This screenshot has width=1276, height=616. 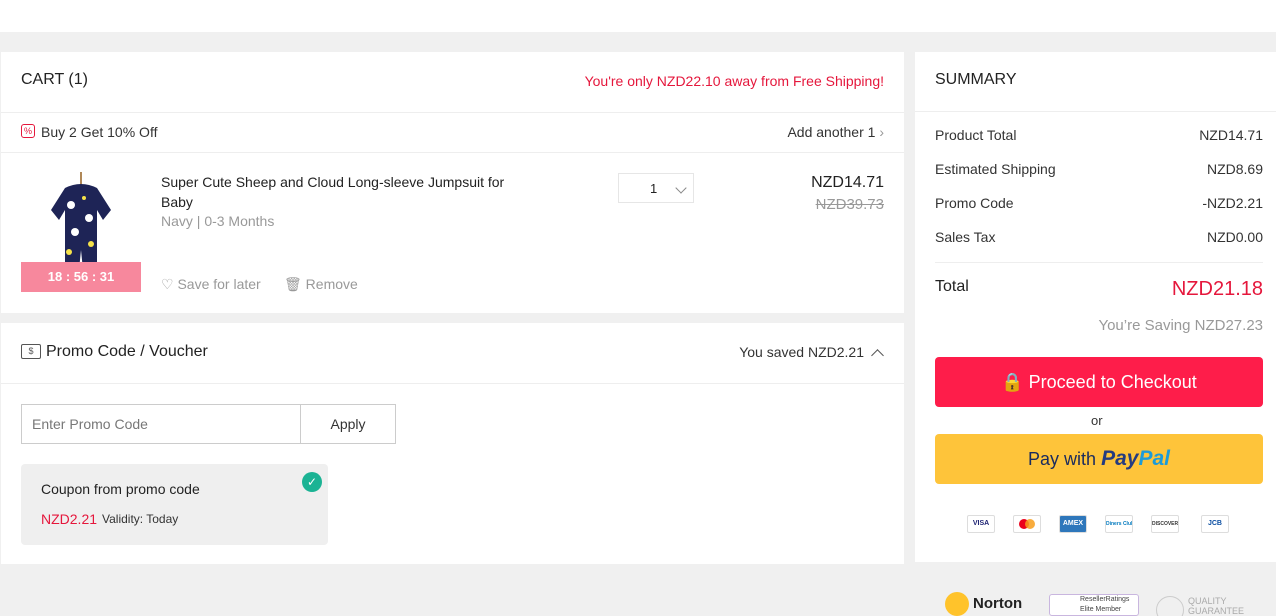 I want to click on product-price: NZD14.71, so click(x=847, y=182).